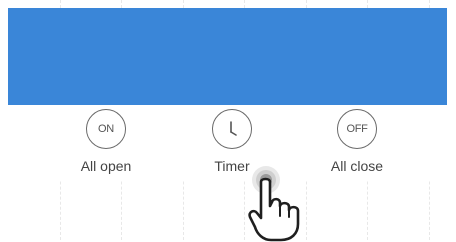 The width and height of the screenshot is (456, 242). What do you see at coordinates (232, 166) in the screenshot?
I see `timer-label: Timer` at bounding box center [232, 166].